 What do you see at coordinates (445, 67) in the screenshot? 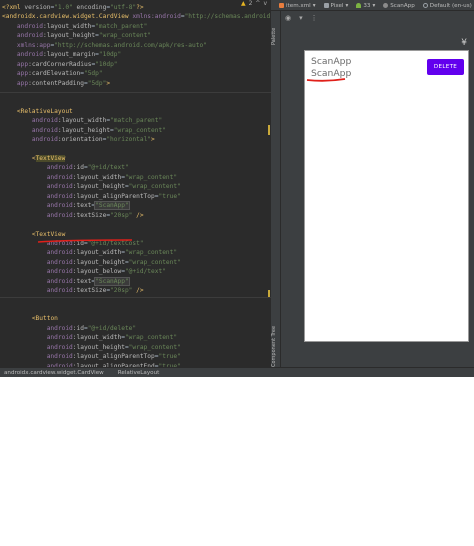
I see `preview-delete-button: DELETE` at bounding box center [445, 67].